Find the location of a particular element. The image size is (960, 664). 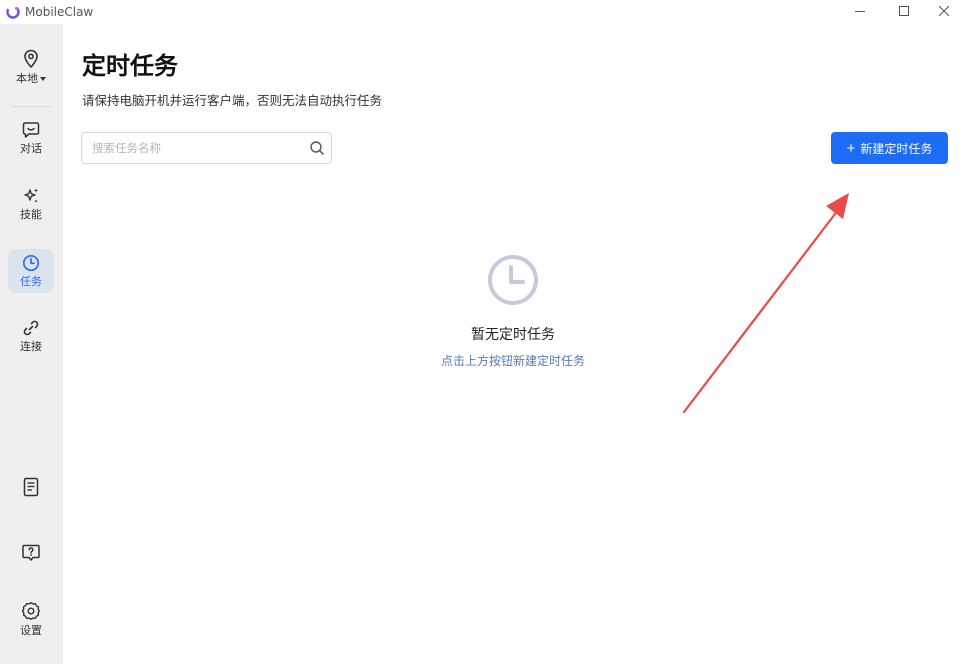

location-pin-icon is located at coordinates (31, 59).